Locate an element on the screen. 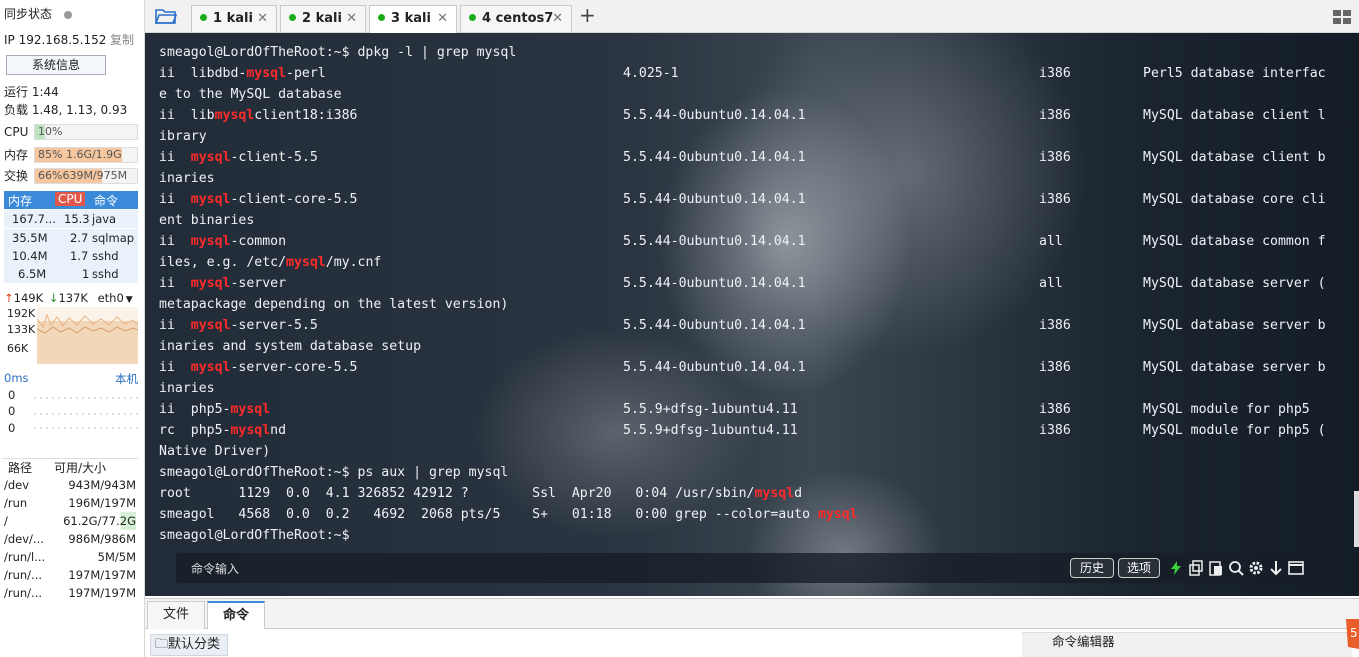 This screenshot has height=657, width=1359. command-editor-panel: 命令编辑器 is located at coordinates (1187, 644).